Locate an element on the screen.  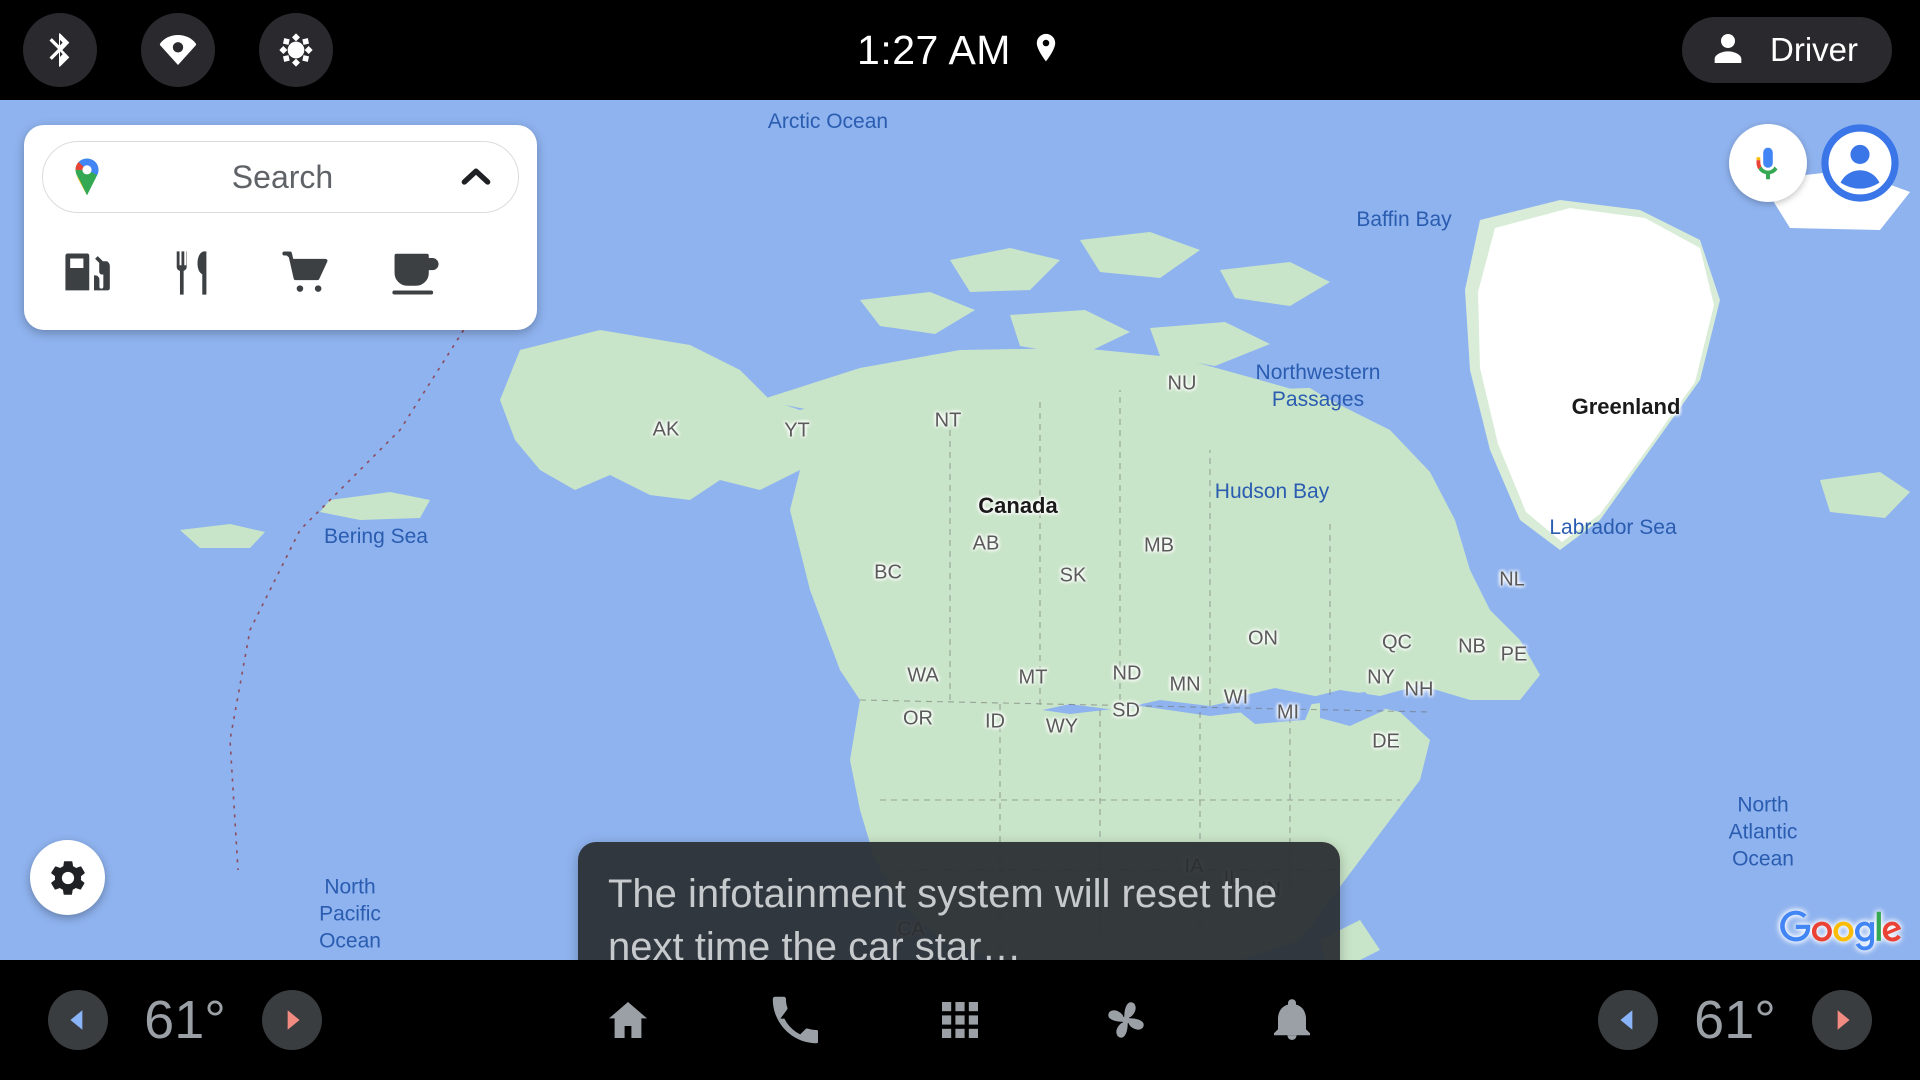
phone-icon is located at coordinates (794, 1020).